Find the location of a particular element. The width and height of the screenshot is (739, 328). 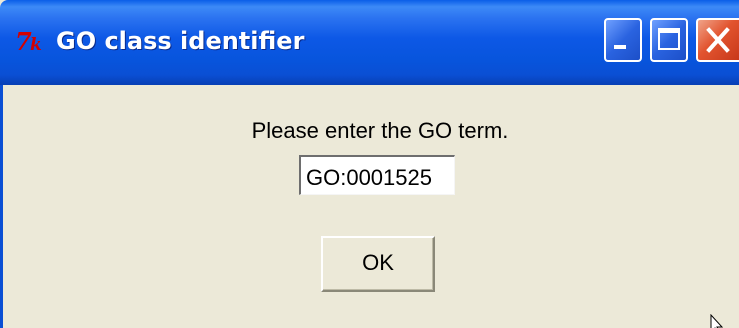

close-button is located at coordinates (717, 40).